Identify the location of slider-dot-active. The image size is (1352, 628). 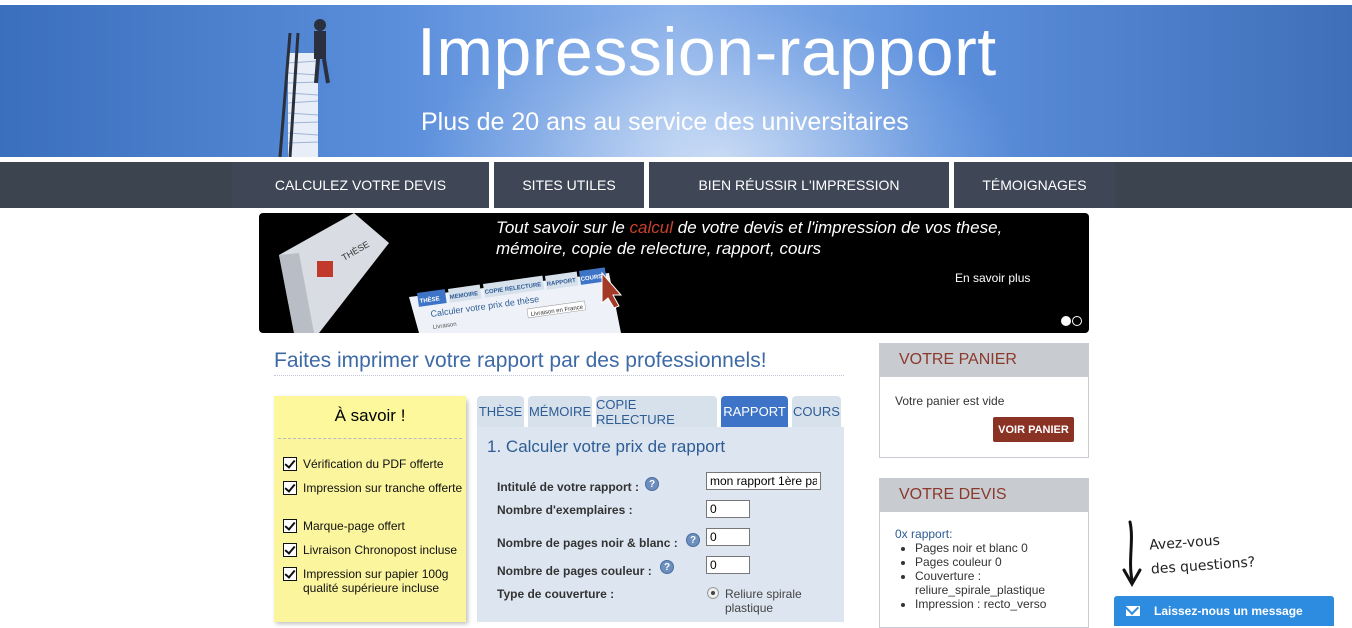
(1066, 321).